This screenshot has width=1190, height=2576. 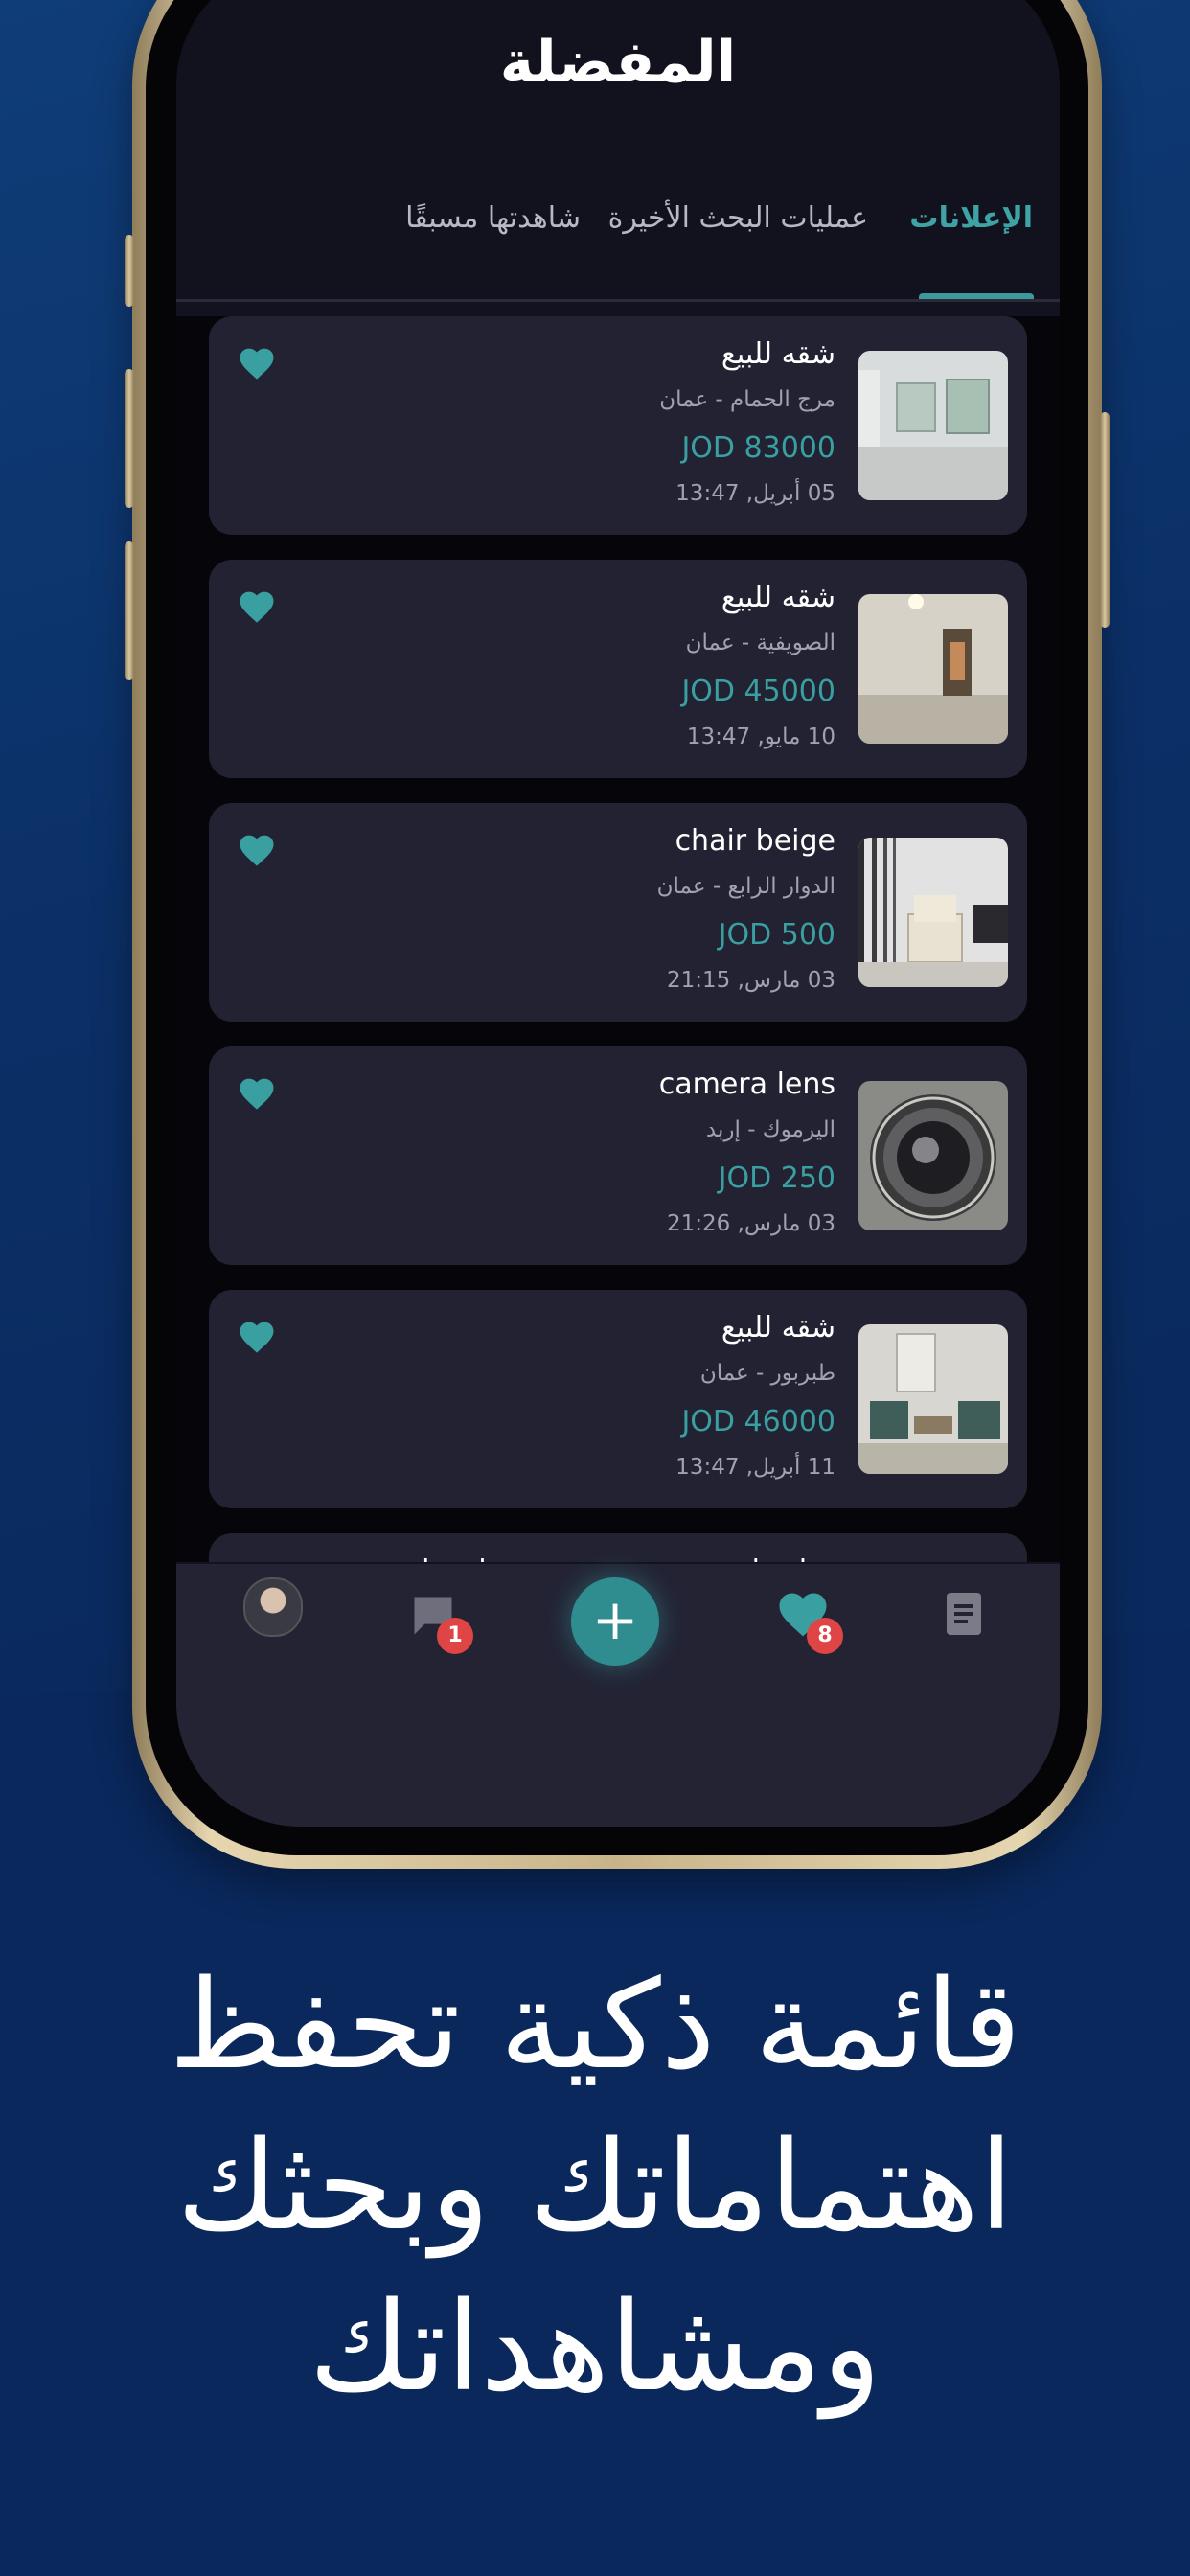 I want to click on tab-previously-viewed: شاهدتها مسبقًا, so click(x=493, y=218).